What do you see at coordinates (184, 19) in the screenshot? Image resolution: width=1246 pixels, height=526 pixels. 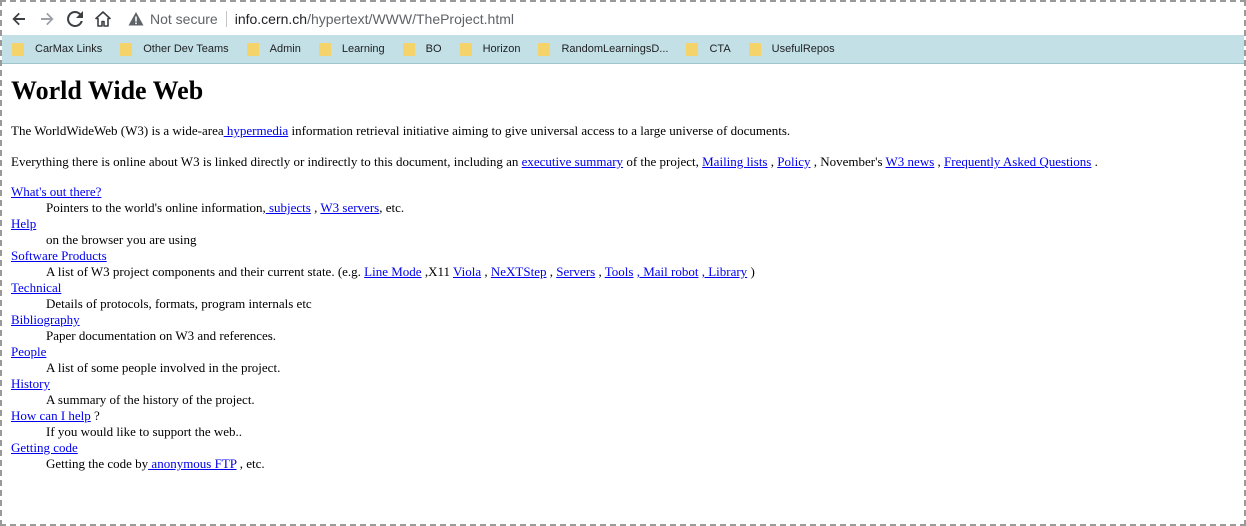 I see `security-label: Not secure` at bounding box center [184, 19].